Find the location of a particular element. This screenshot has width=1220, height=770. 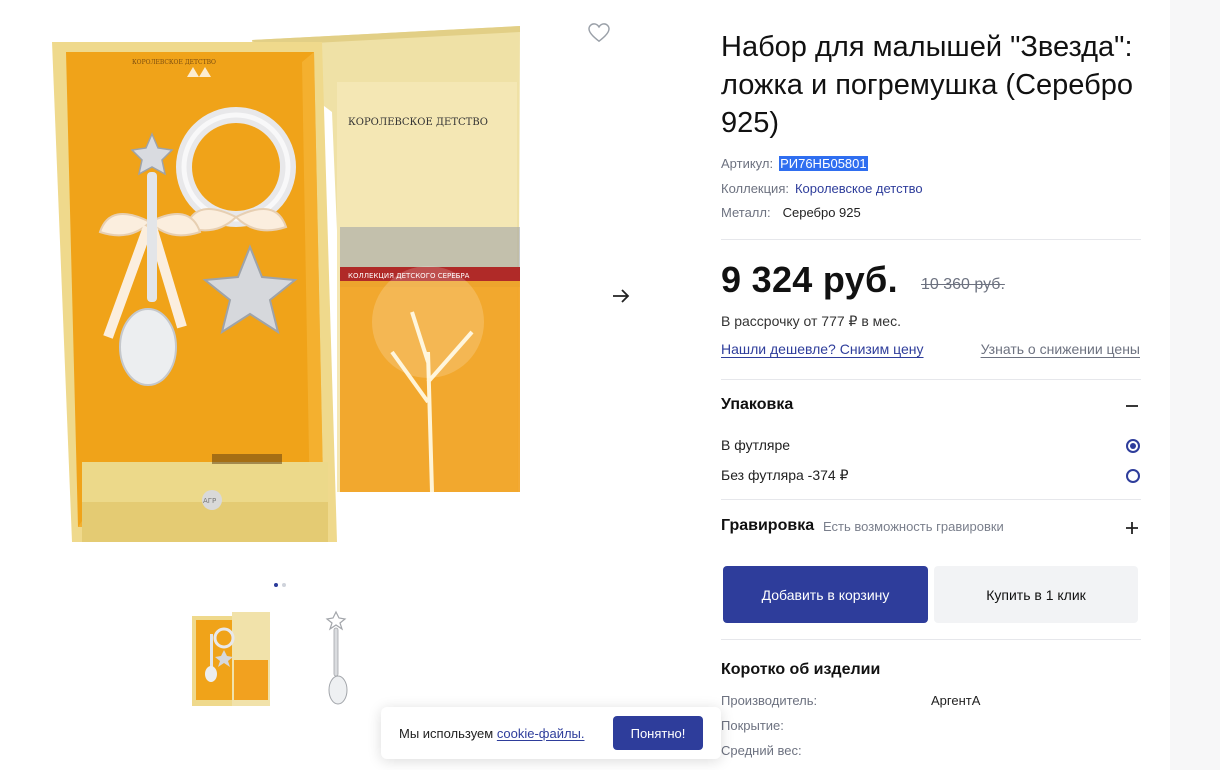

page-edge is located at coordinates (1195, 385).